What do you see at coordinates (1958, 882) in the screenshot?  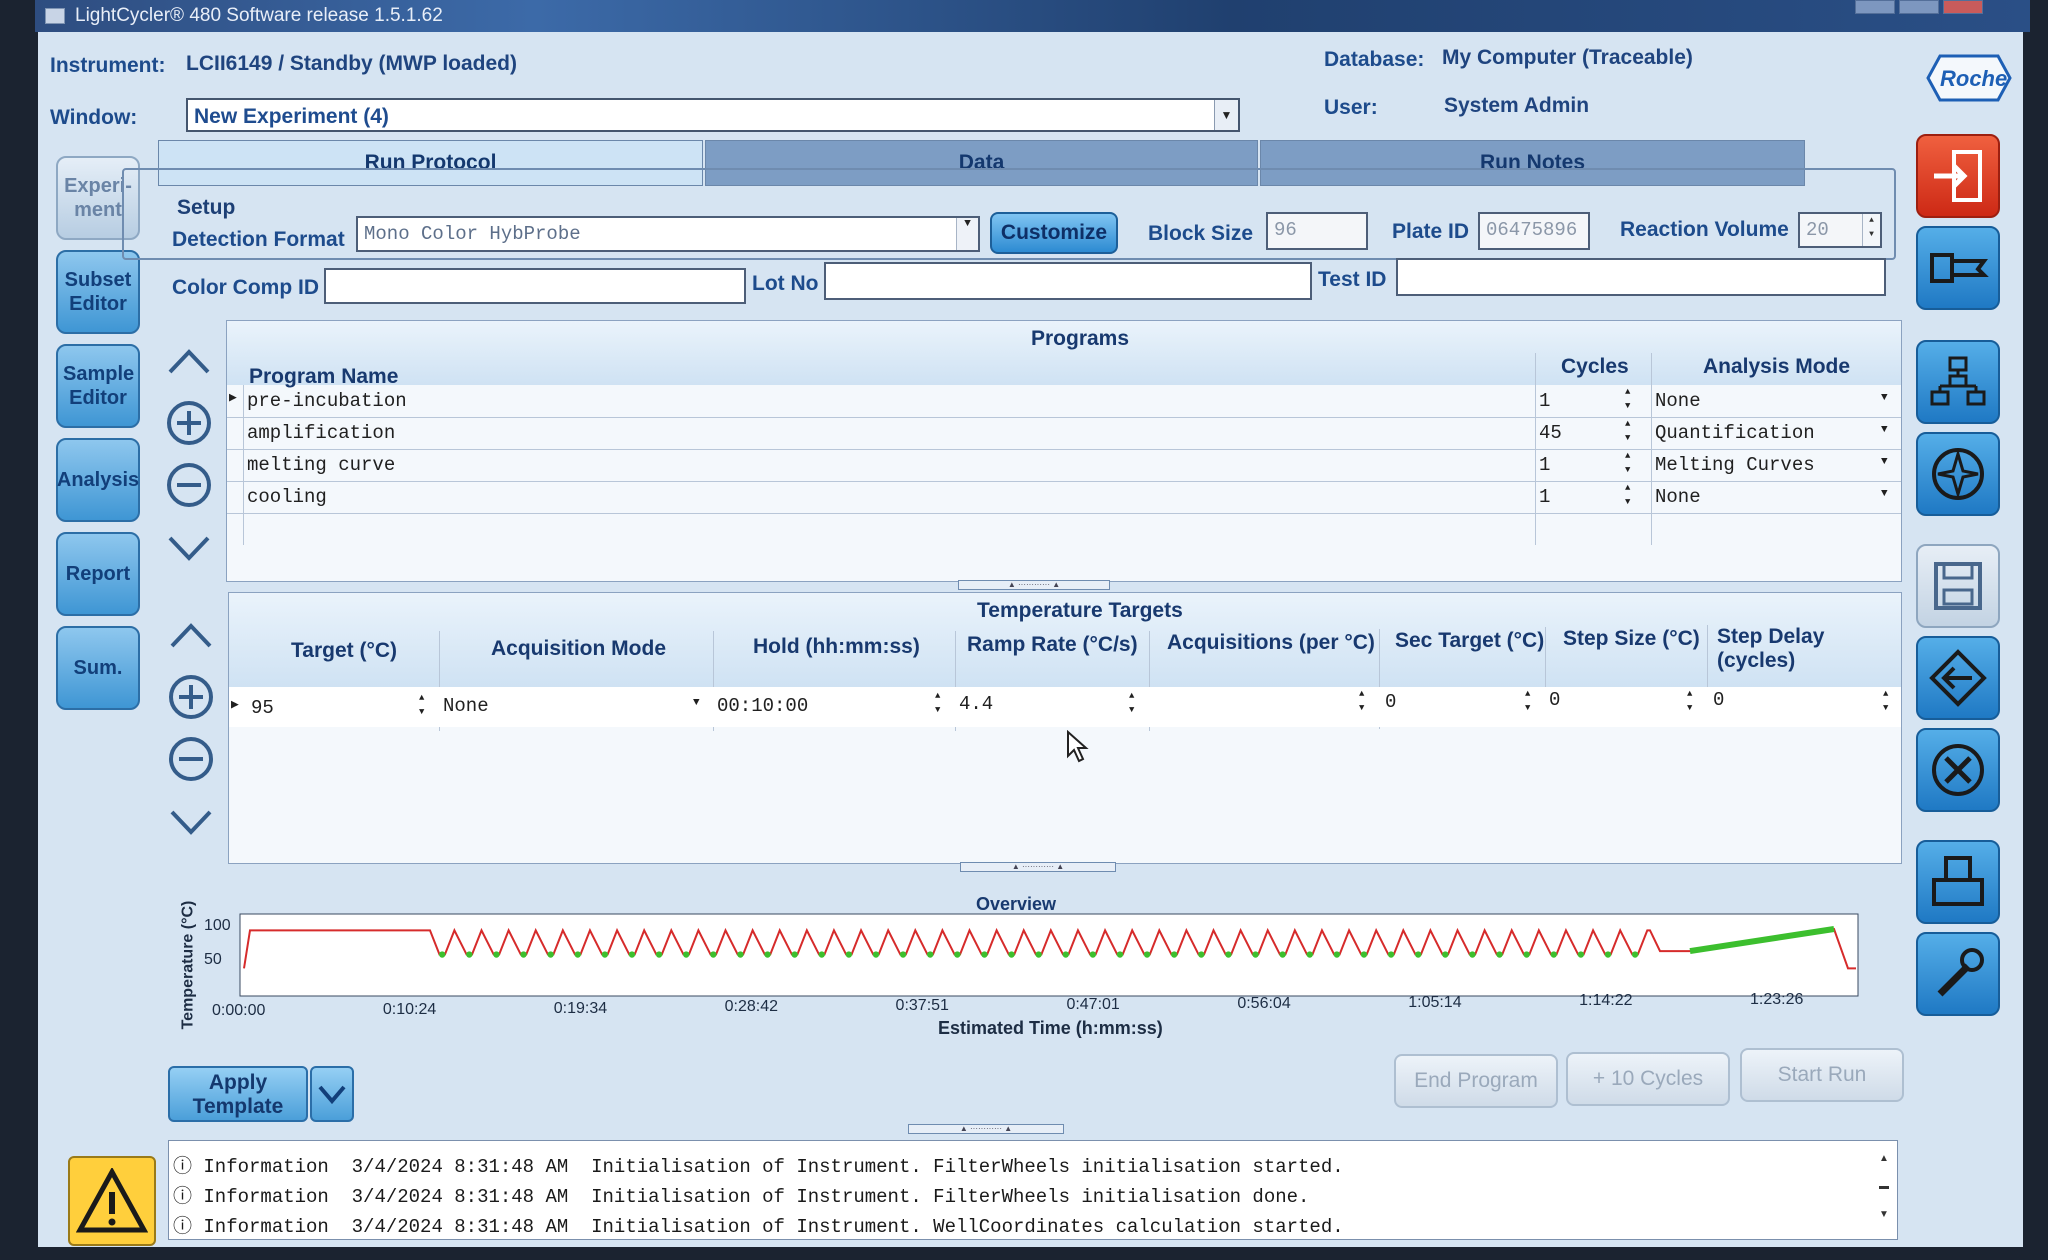 I see `print-button` at bounding box center [1958, 882].